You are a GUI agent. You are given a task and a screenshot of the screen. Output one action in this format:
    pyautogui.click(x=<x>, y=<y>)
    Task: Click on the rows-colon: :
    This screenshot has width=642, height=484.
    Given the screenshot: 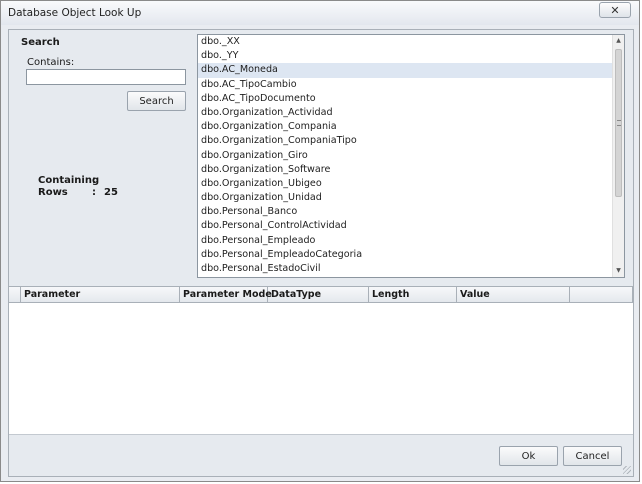 What is the action you would take?
    pyautogui.click(x=94, y=192)
    